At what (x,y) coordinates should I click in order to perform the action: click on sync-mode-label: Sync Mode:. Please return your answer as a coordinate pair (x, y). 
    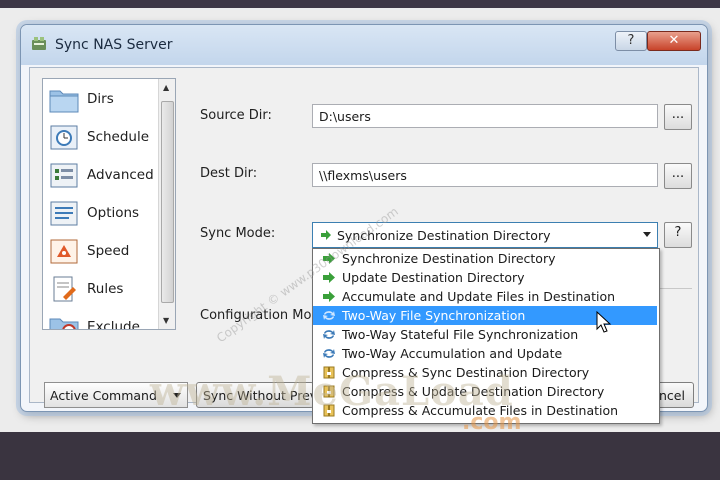
    Looking at the image, I should click on (238, 233).